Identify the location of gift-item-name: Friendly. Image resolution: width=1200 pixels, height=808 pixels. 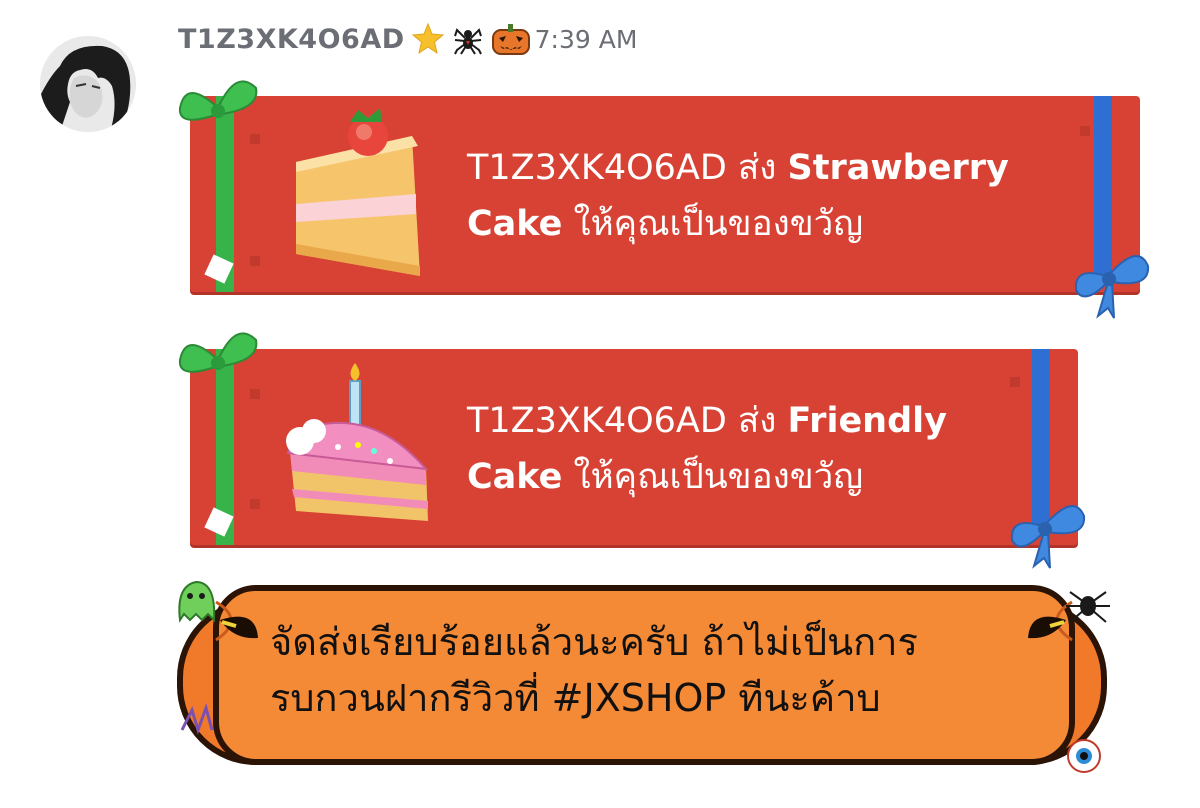
(867, 421).